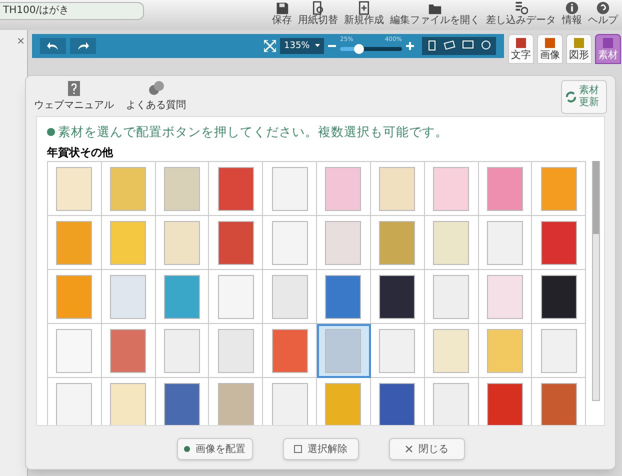  What do you see at coordinates (156, 89) in the screenshot?
I see `speech-bubbles-icon` at bounding box center [156, 89].